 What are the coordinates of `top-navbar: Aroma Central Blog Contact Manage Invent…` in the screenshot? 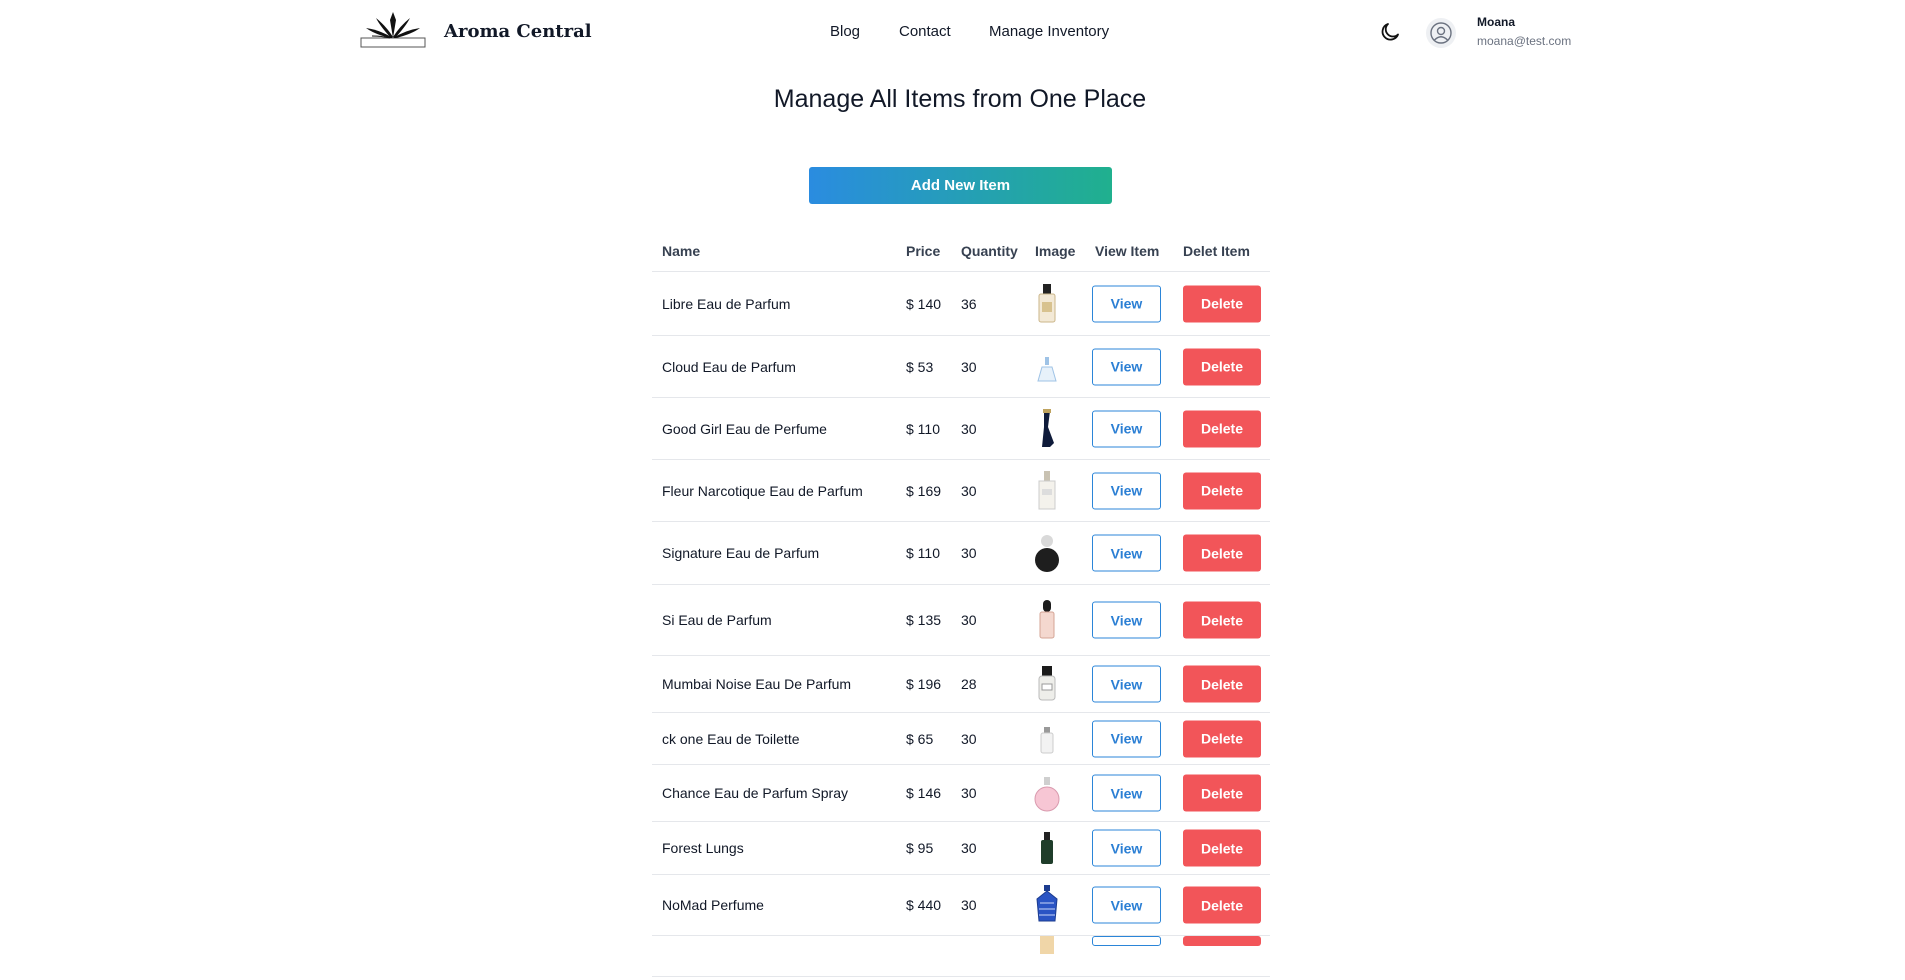 It's located at (952, 32).